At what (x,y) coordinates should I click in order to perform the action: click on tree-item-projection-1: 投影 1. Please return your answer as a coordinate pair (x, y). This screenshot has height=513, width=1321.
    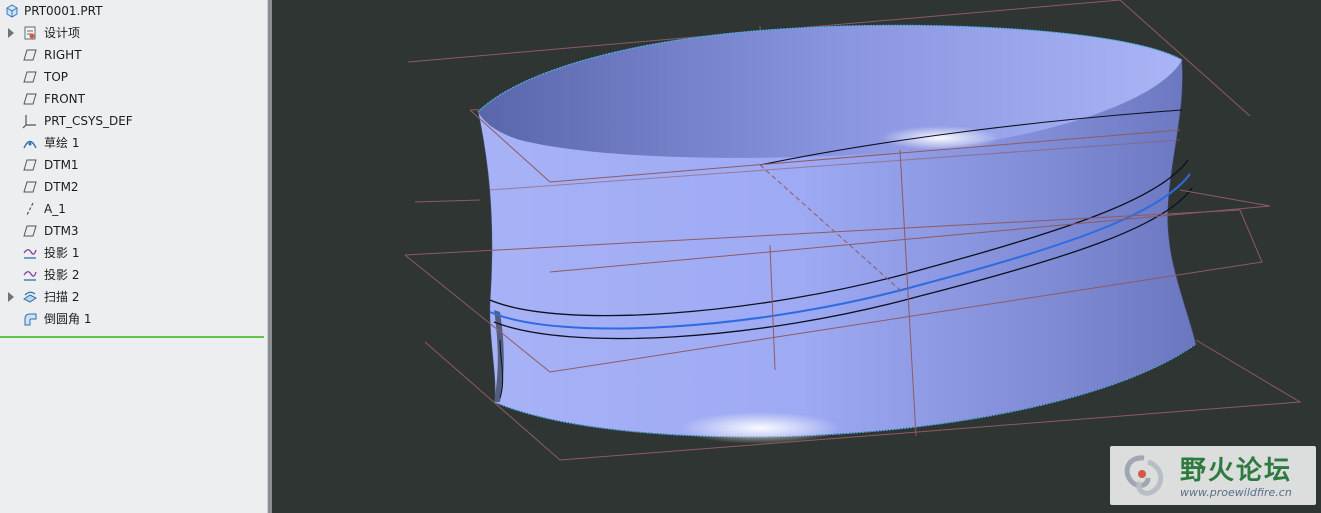
    Looking at the image, I should click on (134, 253).